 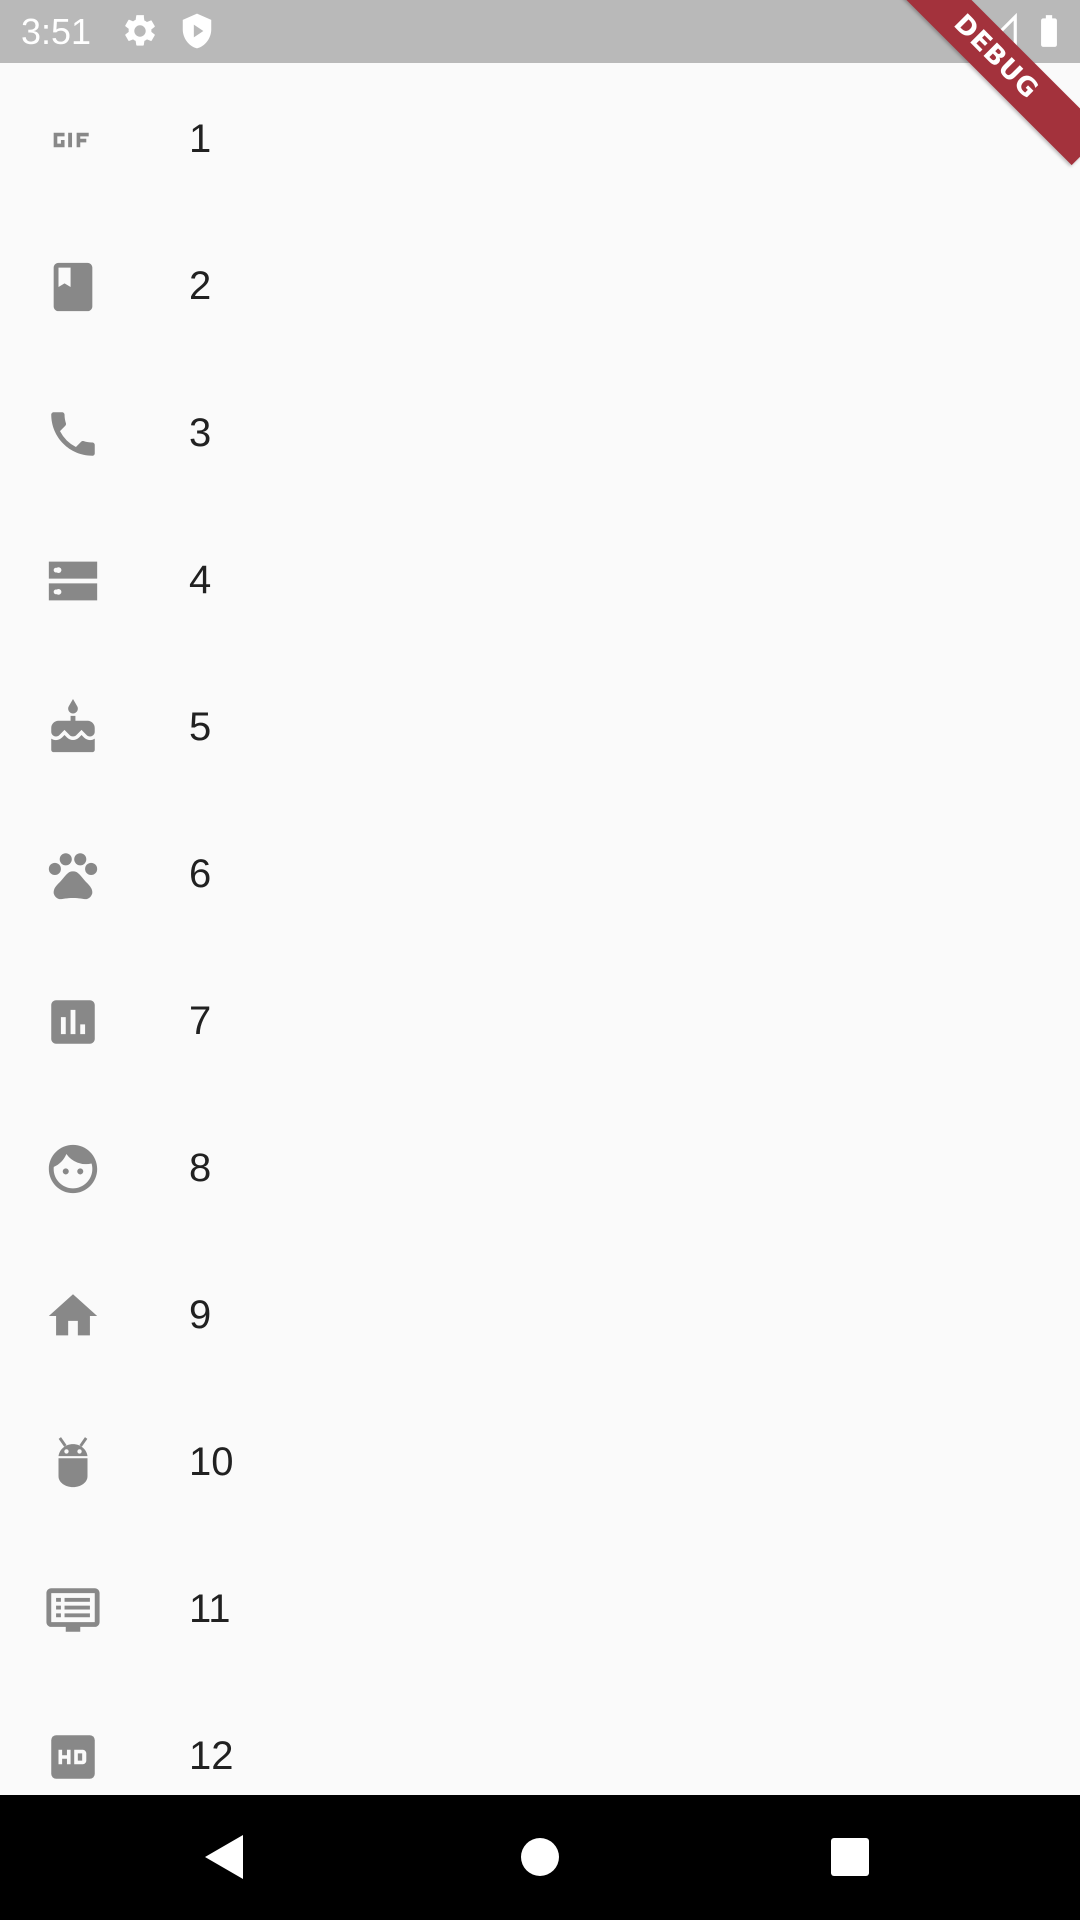 What do you see at coordinates (73, 1316) in the screenshot?
I see `home-icon` at bounding box center [73, 1316].